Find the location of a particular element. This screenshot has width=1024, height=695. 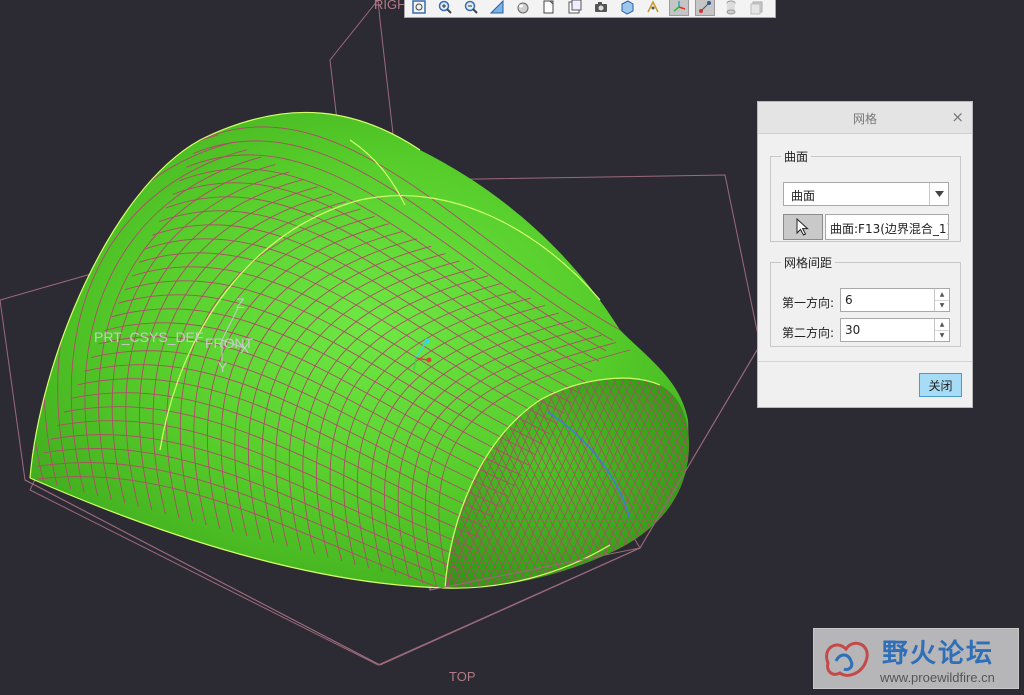

forum-logo-icon is located at coordinates (847, 659).